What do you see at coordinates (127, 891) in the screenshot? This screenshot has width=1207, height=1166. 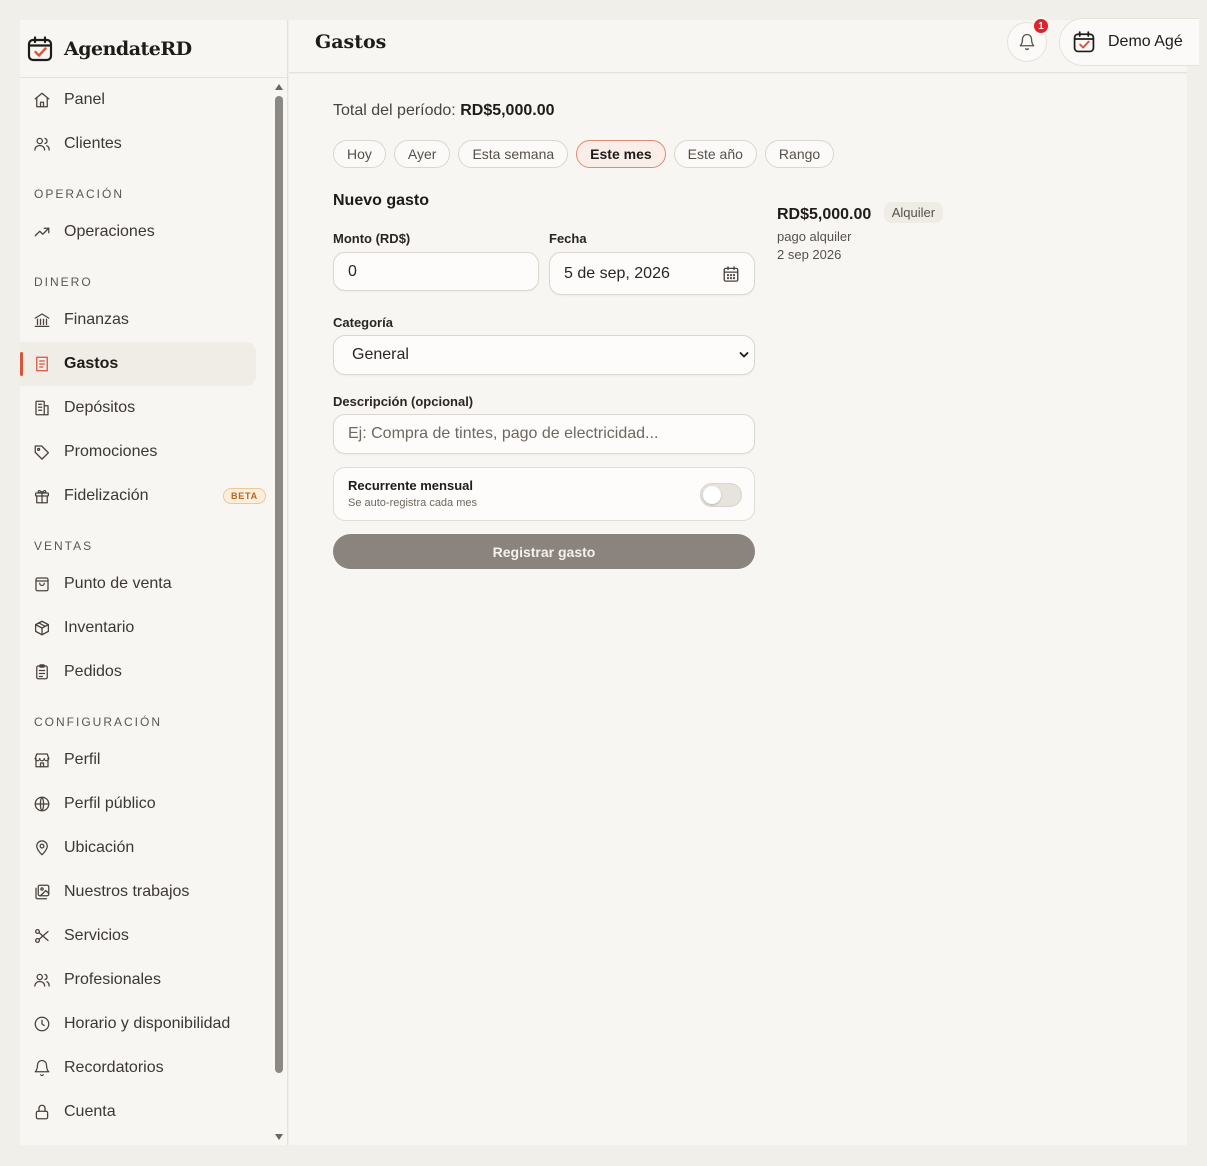 I see `sidebar-item-label: Nuestros trabajos` at bounding box center [127, 891].